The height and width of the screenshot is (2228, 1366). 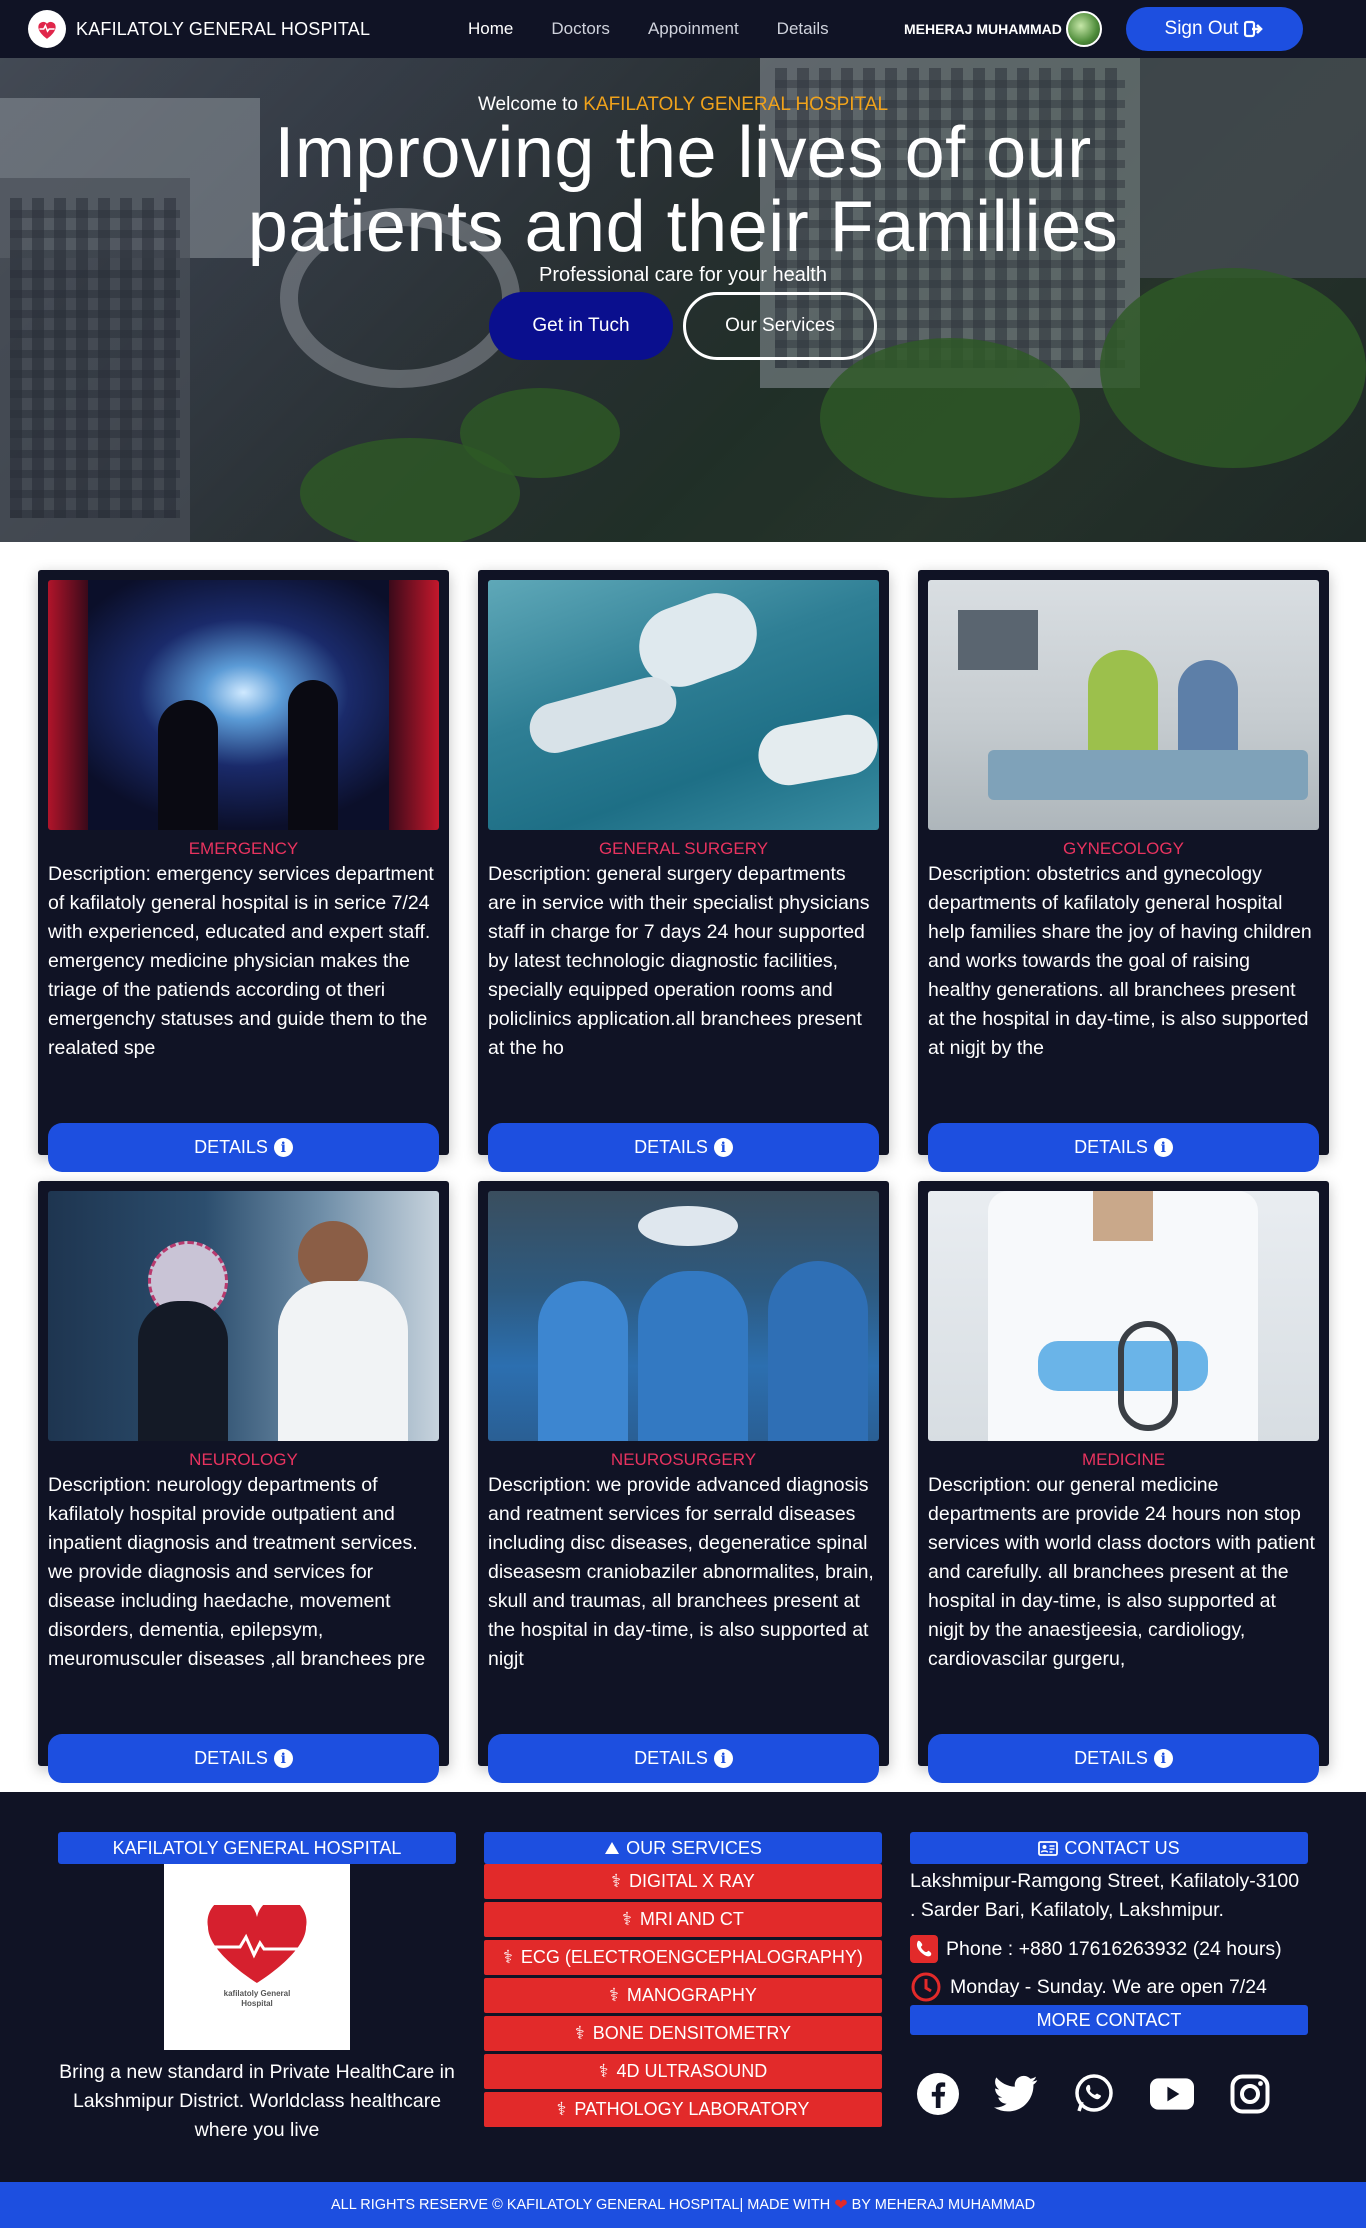 What do you see at coordinates (580, 29) in the screenshot?
I see `nav-link-doctors: Doctors` at bounding box center [580, 29].